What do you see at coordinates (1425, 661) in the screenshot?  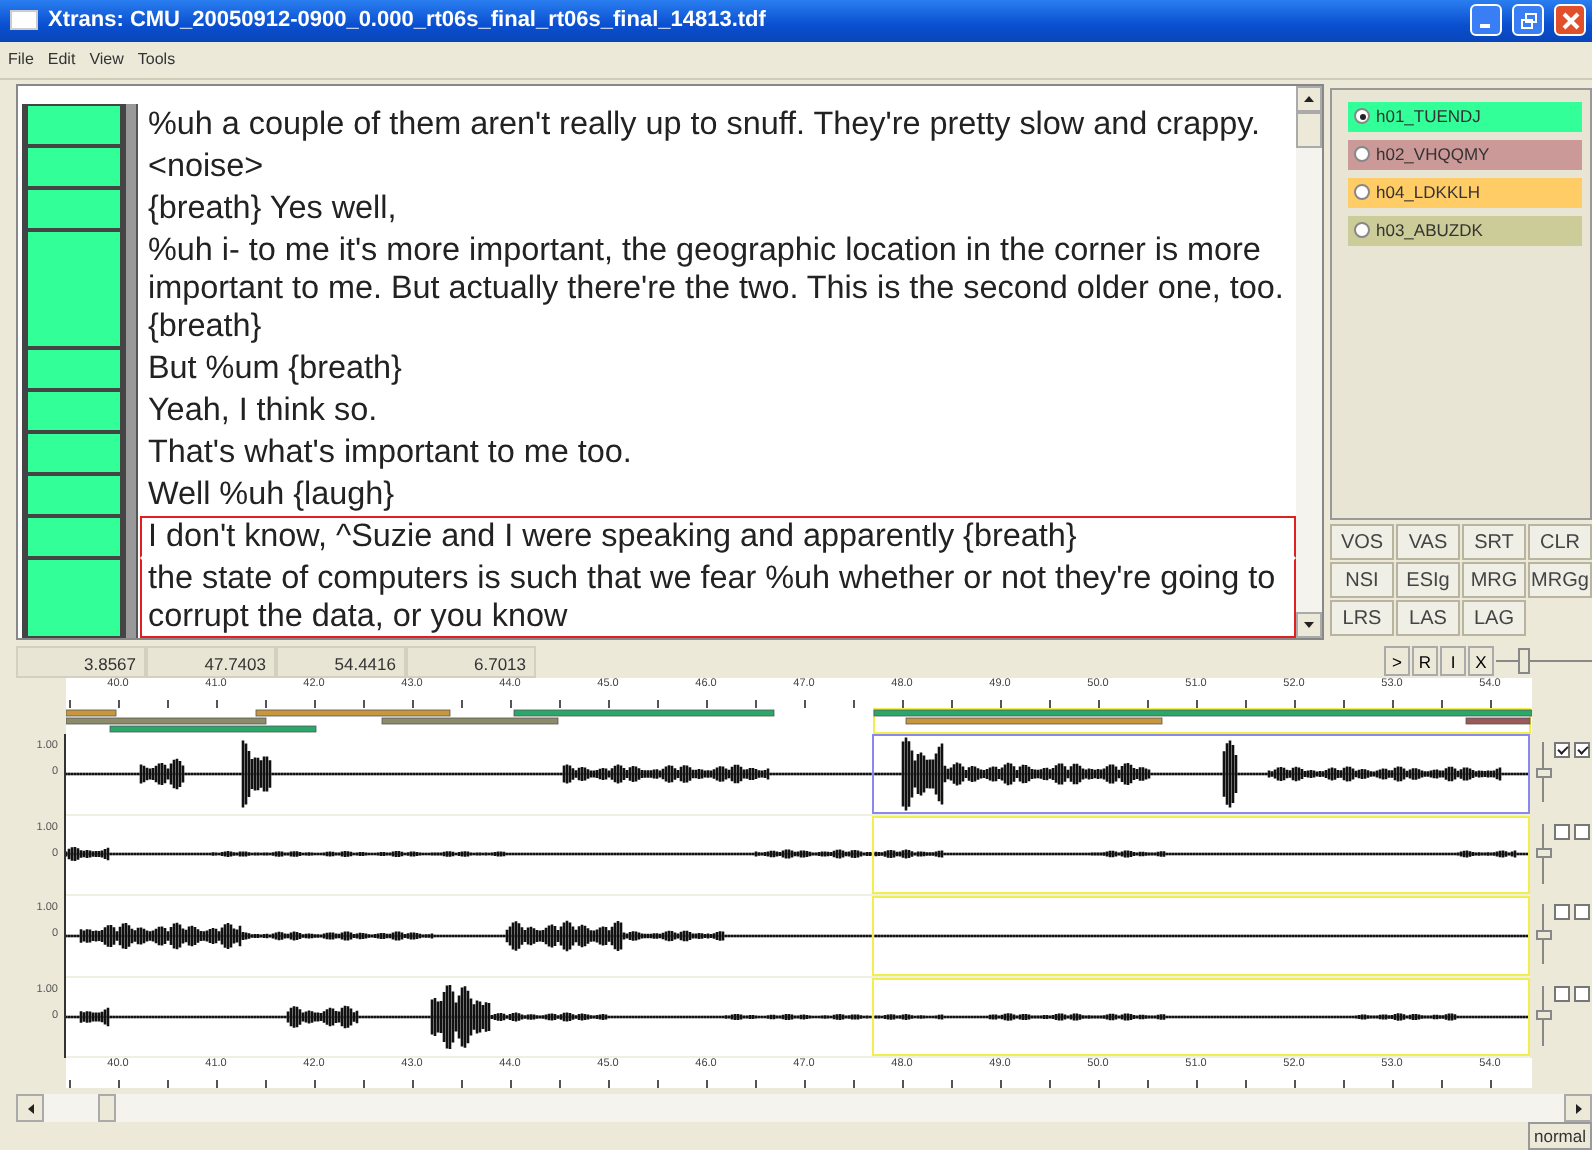 I see `zoom-button: R` at bounding box center [1425, 661].